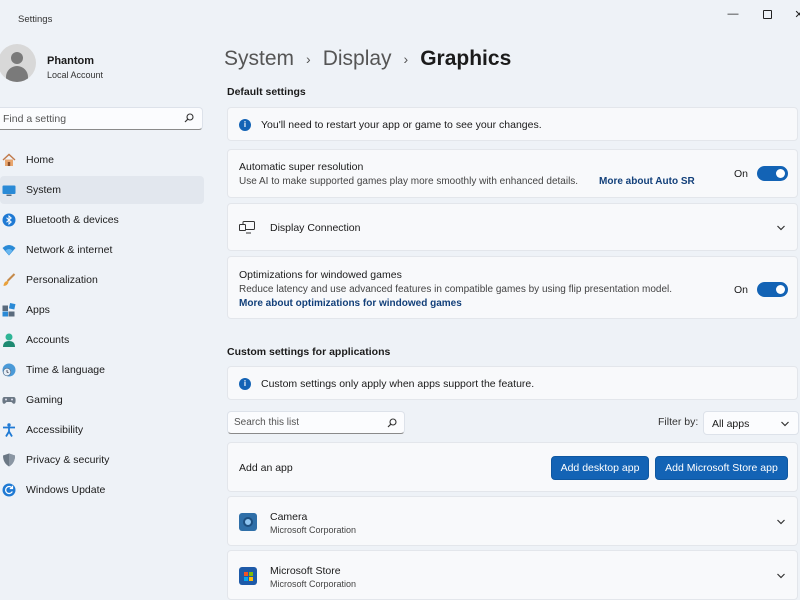 Image resolution: width=800 pixels, height=600 pixels. What do you see at coordinates (9, 370) in the screenshot?
I see `clock-globe-icon` at bounding box center [9, 370].